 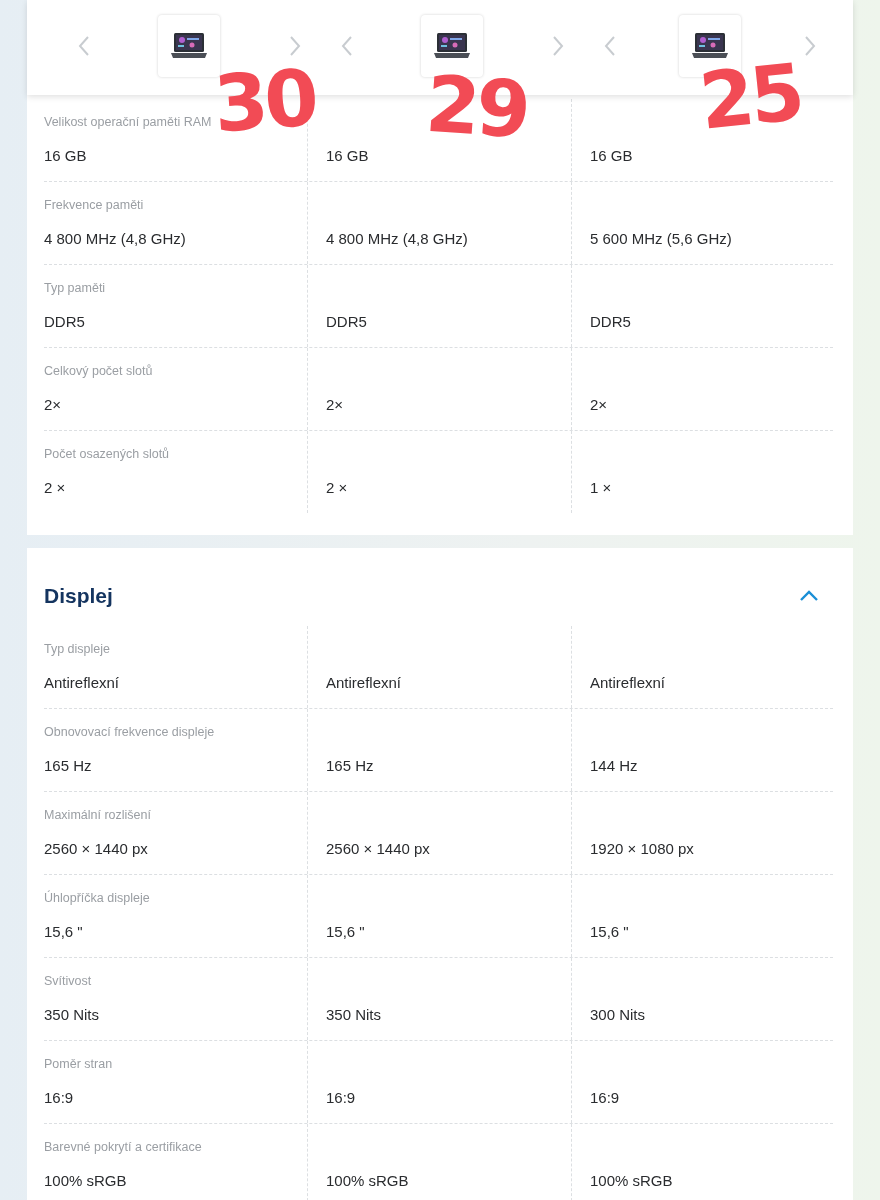 What do you see at coordinates (79, 1065) in the screenshot?
I see `spec-label: Poměr stran` at bounding box center [79, 1065].